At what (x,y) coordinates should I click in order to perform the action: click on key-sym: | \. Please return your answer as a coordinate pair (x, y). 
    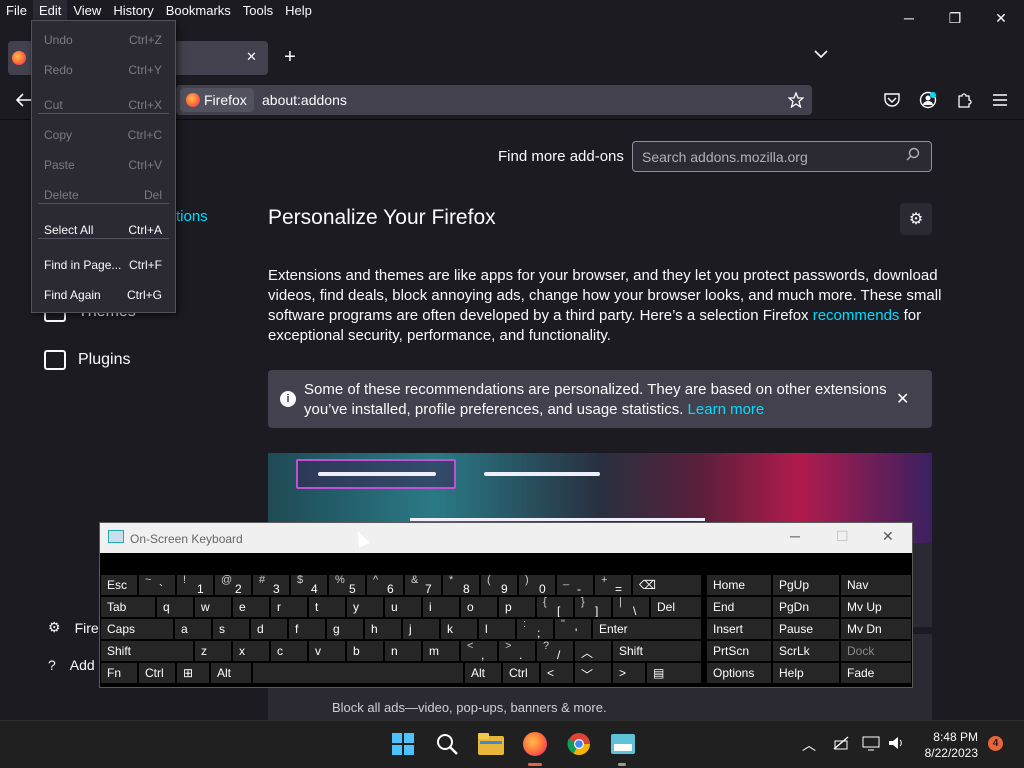
    Looking at the image, I should click on (631, 607).